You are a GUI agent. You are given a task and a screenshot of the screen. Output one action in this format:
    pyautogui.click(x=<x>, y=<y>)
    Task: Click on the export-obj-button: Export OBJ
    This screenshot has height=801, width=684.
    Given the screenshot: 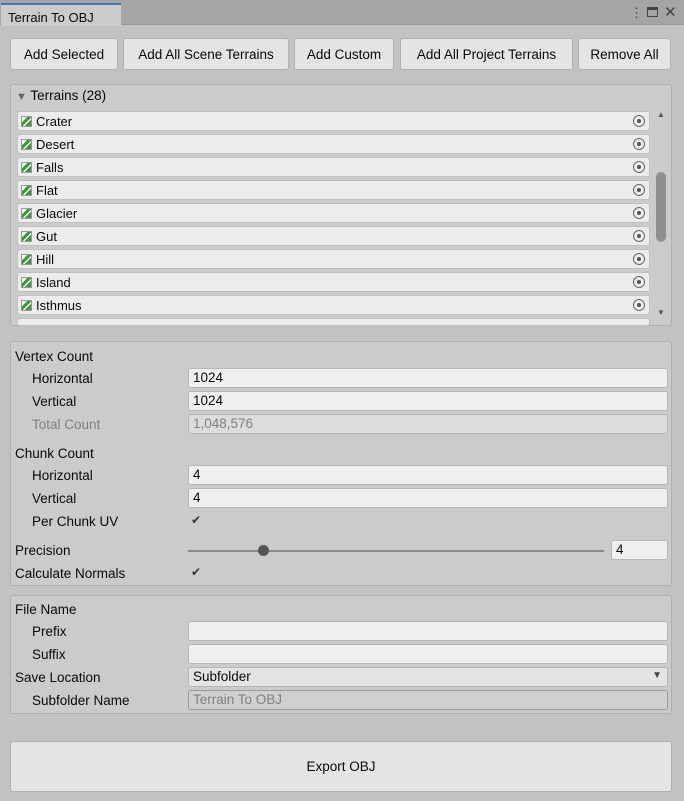 What is the action you would take?
    pyautogui.click(x=341, y=766)
    